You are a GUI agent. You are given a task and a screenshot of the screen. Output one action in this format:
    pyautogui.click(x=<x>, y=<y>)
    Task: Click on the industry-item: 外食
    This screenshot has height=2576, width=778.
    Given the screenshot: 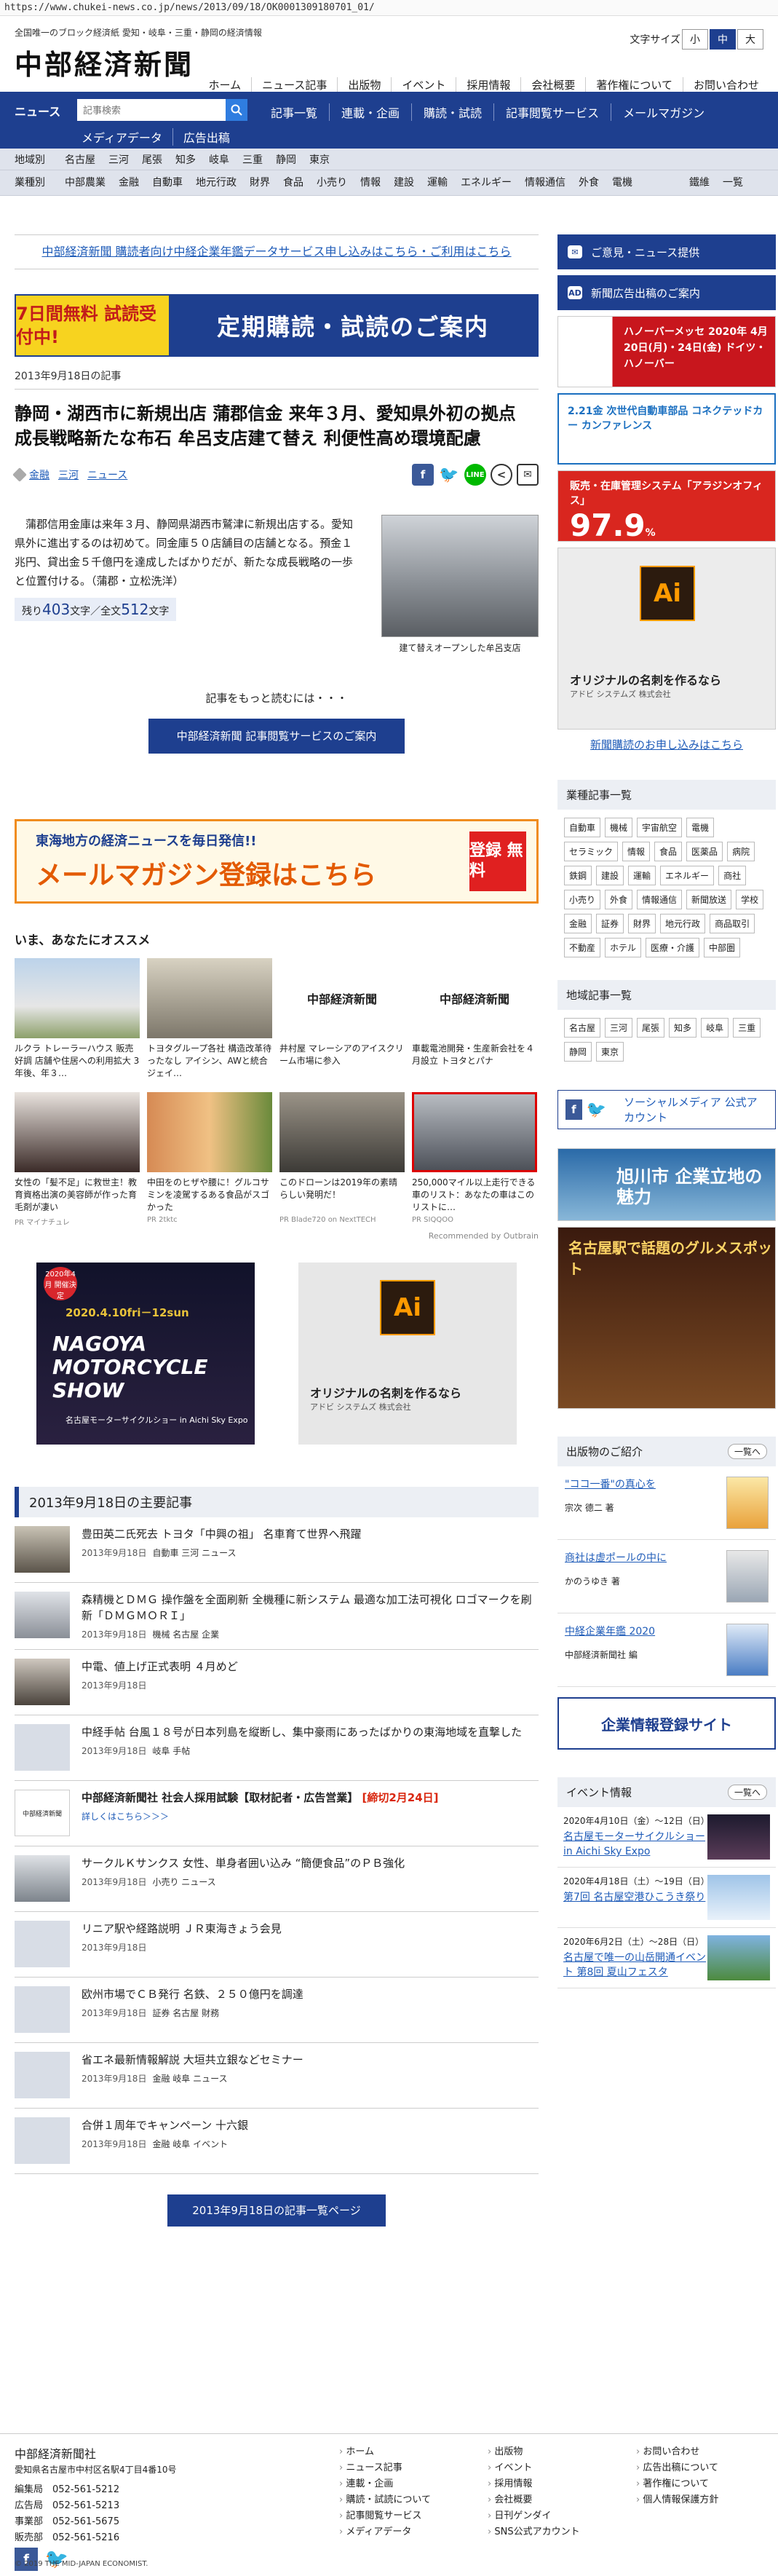 What is the action you would take?
    pyautogui.click(x=589, y=182)
    